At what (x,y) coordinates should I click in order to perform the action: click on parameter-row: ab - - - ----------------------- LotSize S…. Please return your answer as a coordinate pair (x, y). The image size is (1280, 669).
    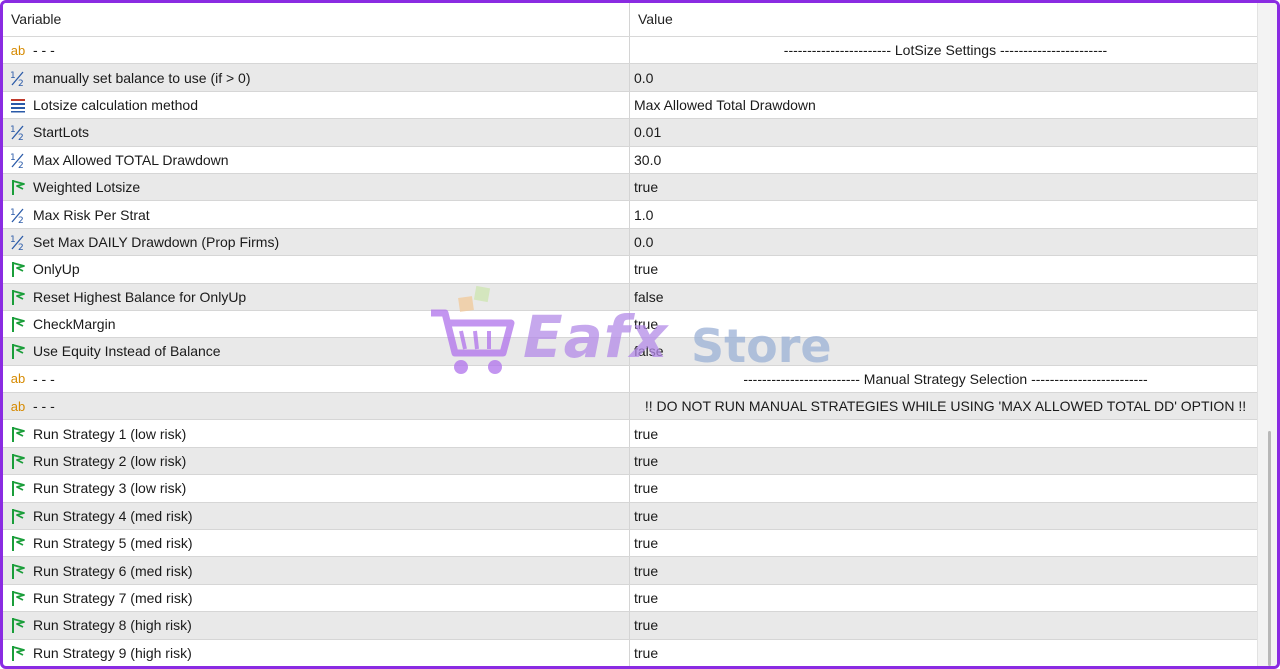
    Looking at the image, I should click on (630, 51).